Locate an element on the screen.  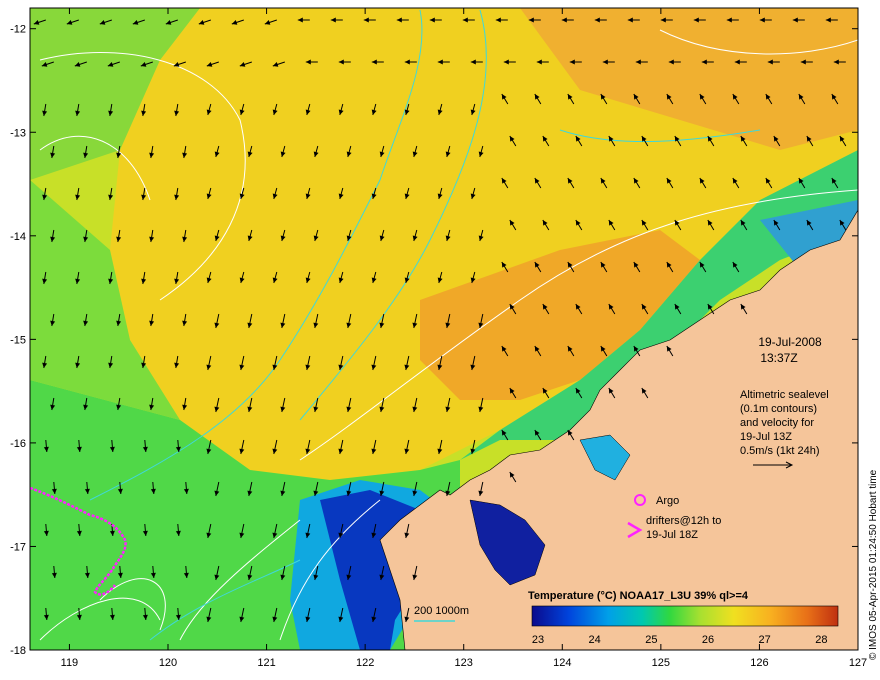
time-label: 13:37Z is located at coordinates (778, 358).